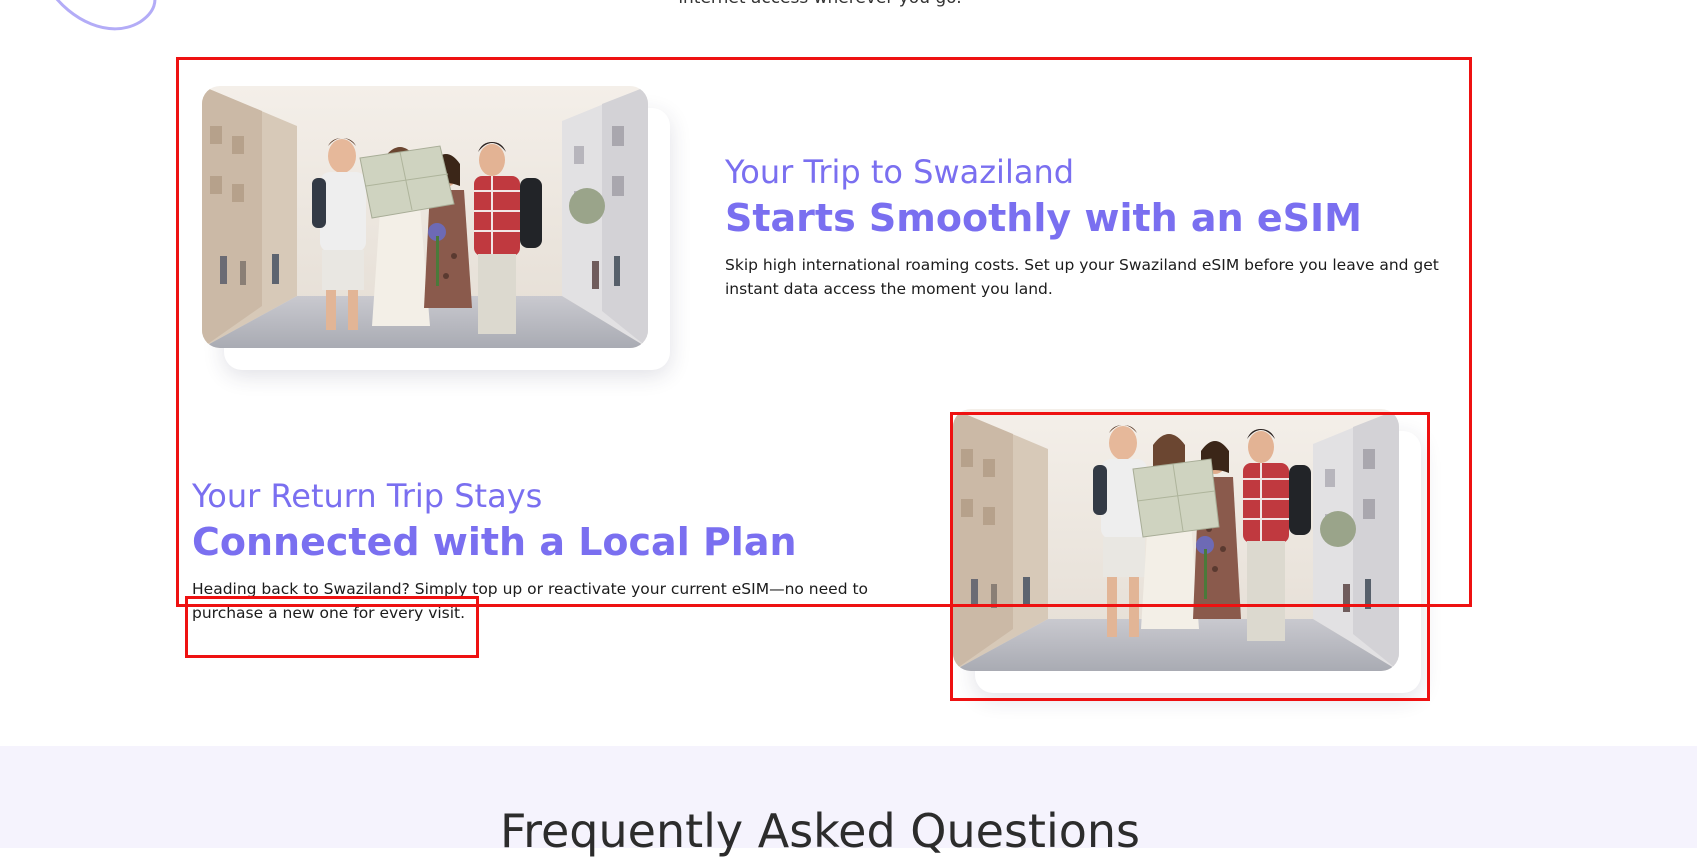  Describe the element at coordinates (367, 496) in the screenshot. I see `section2-subtitle: Your Return Trip Stays` at that location.